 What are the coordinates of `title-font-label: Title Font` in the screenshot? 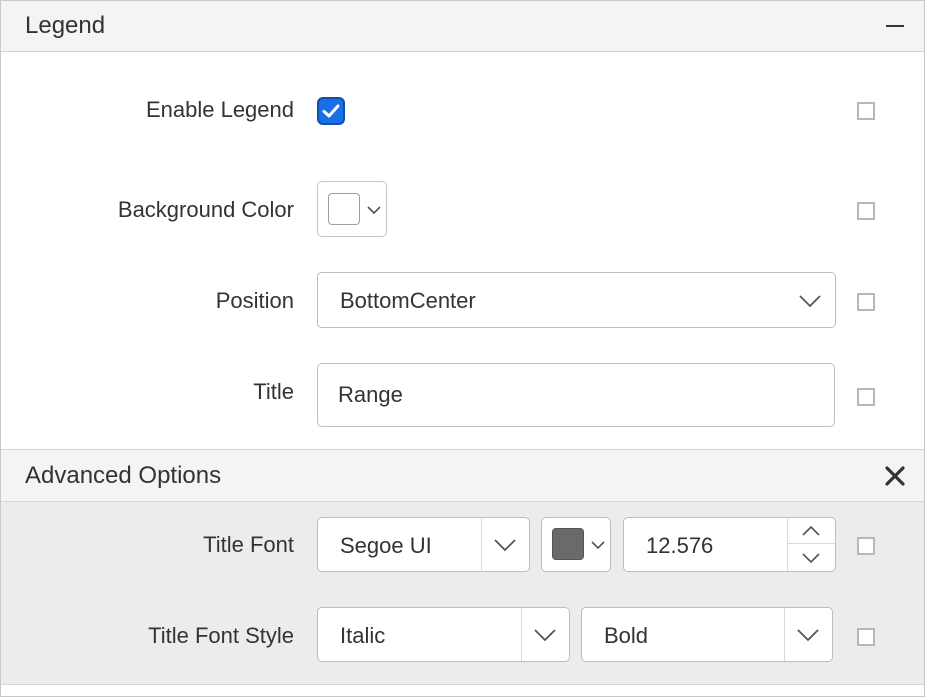 It's located at (248, 544).